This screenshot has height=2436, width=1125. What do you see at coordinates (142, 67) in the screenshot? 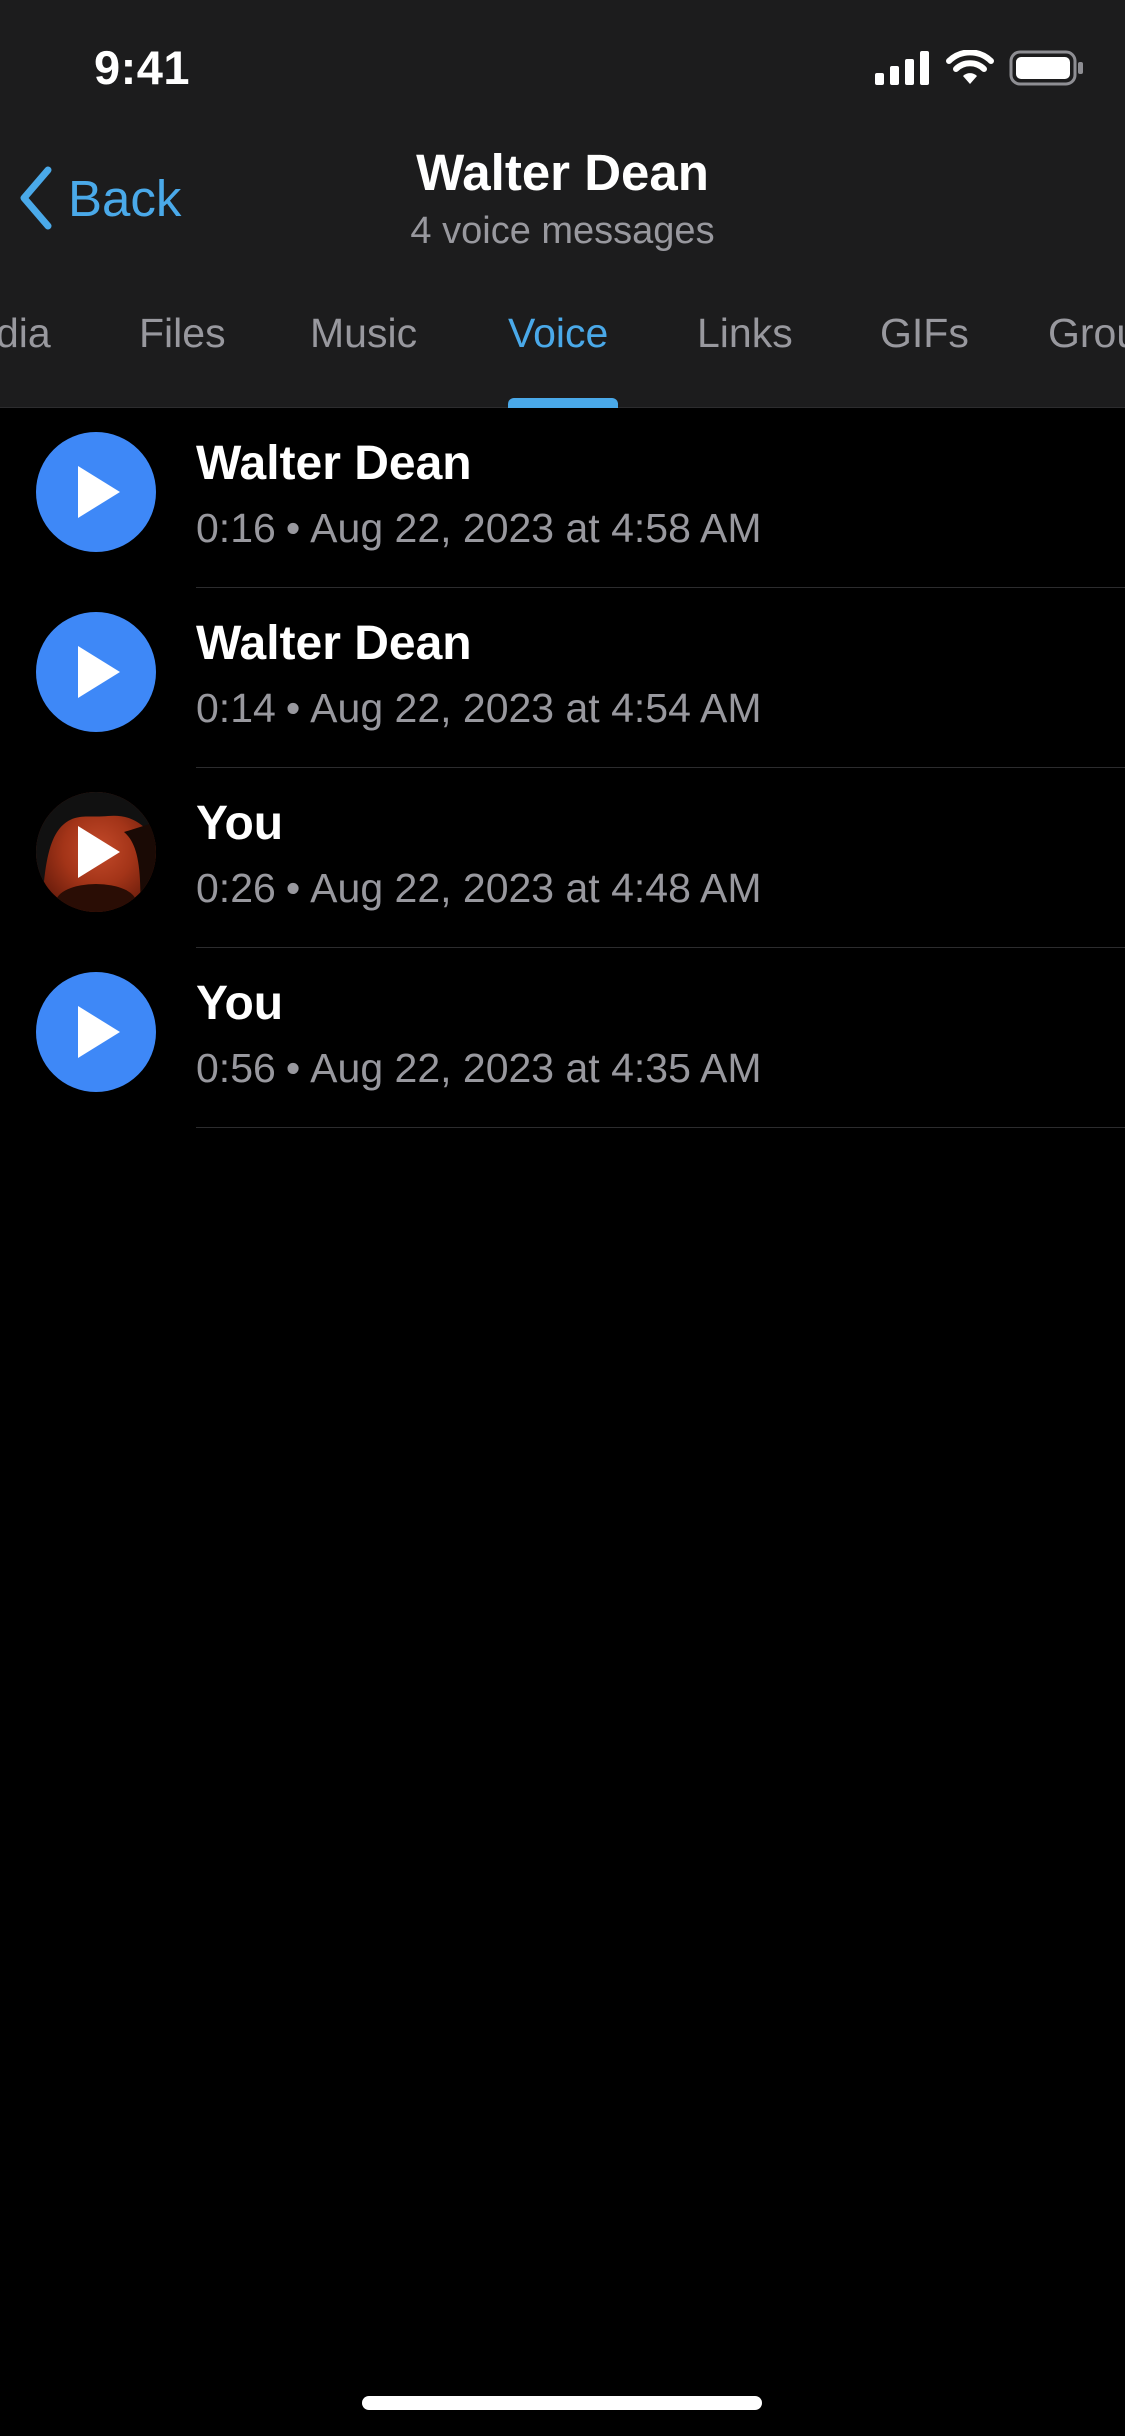
I see `status-time: 9:41` at bounding box center [142, 67].